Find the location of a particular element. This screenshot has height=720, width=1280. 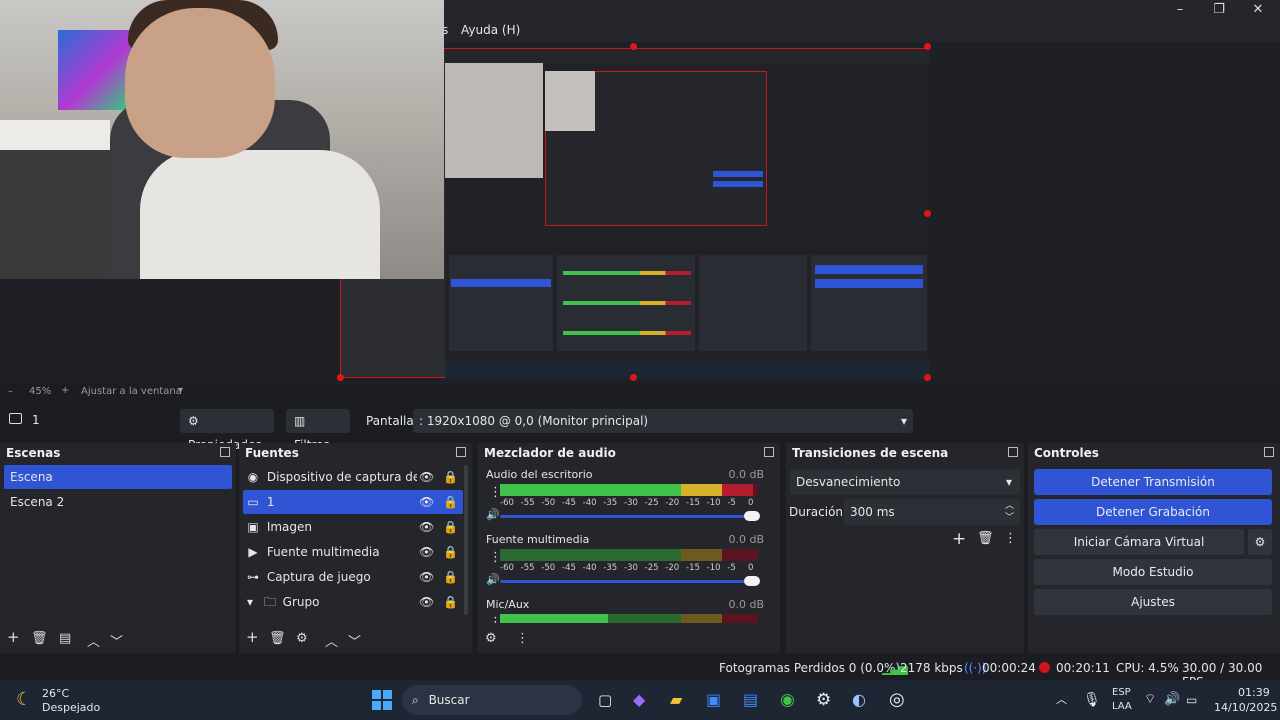

copilot-icon: ◆ is located at coordinates (639, 700).